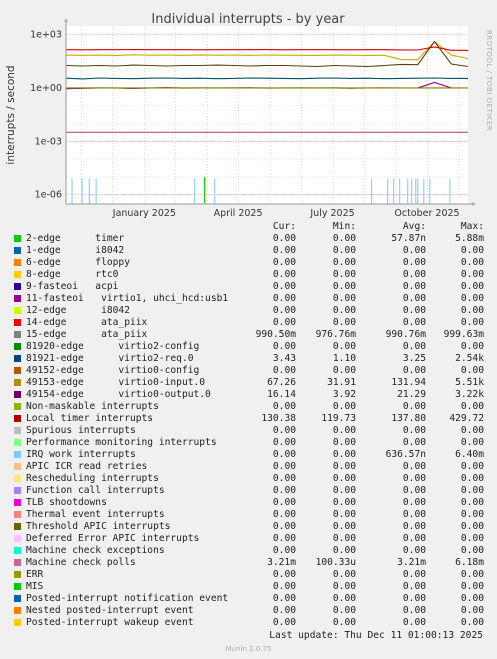 The width and height of the screenshot is (497, 659). I want to click on legend-min: 119.73, so click(338, 418).